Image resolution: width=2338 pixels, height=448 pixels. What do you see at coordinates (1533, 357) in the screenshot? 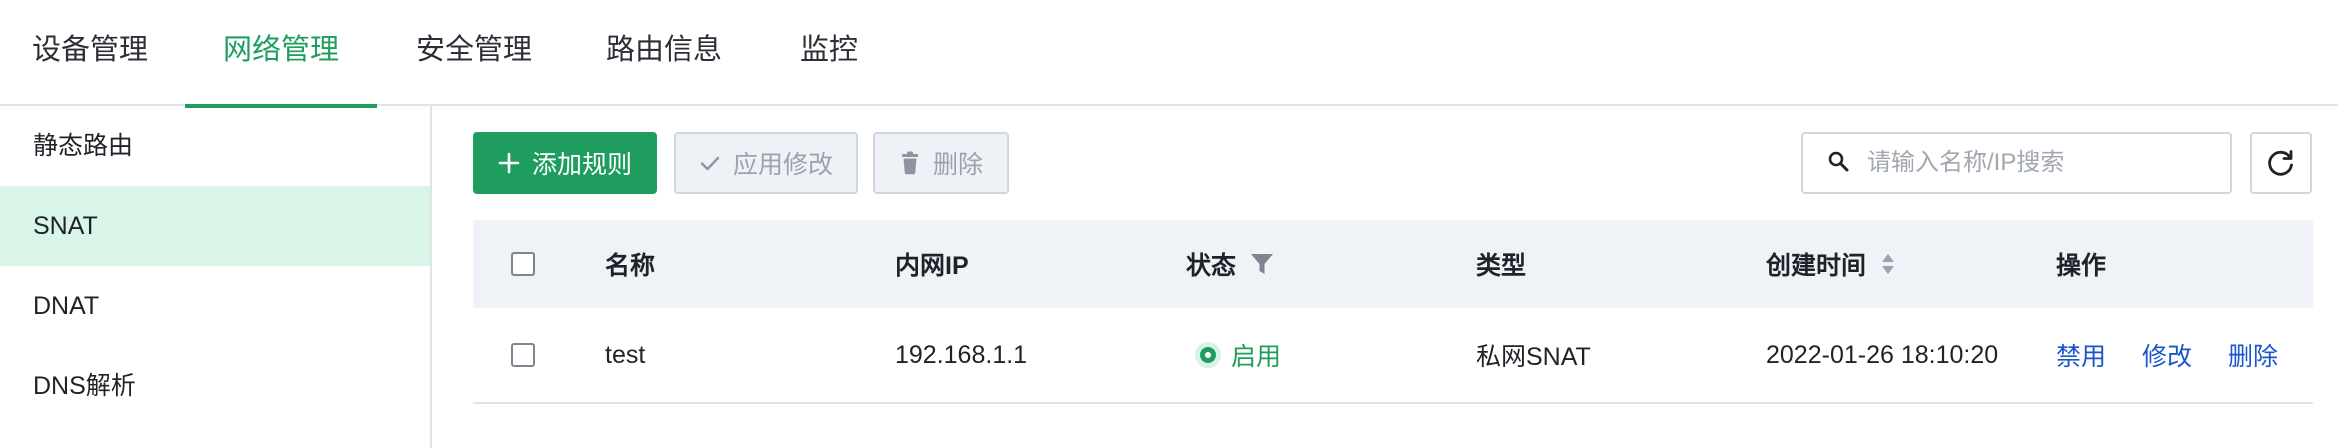
I see `cell-type: 私网SNAT` at bounding box center [1533, 357].